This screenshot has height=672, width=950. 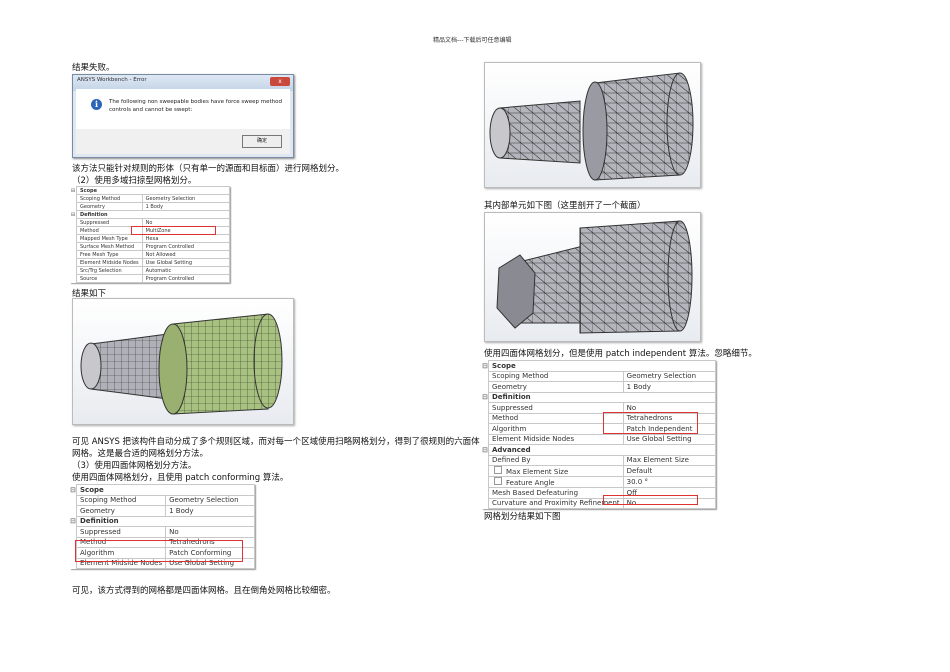 I want to click on property-name: Mapped Mesh Type, so click(x=109, y=238).